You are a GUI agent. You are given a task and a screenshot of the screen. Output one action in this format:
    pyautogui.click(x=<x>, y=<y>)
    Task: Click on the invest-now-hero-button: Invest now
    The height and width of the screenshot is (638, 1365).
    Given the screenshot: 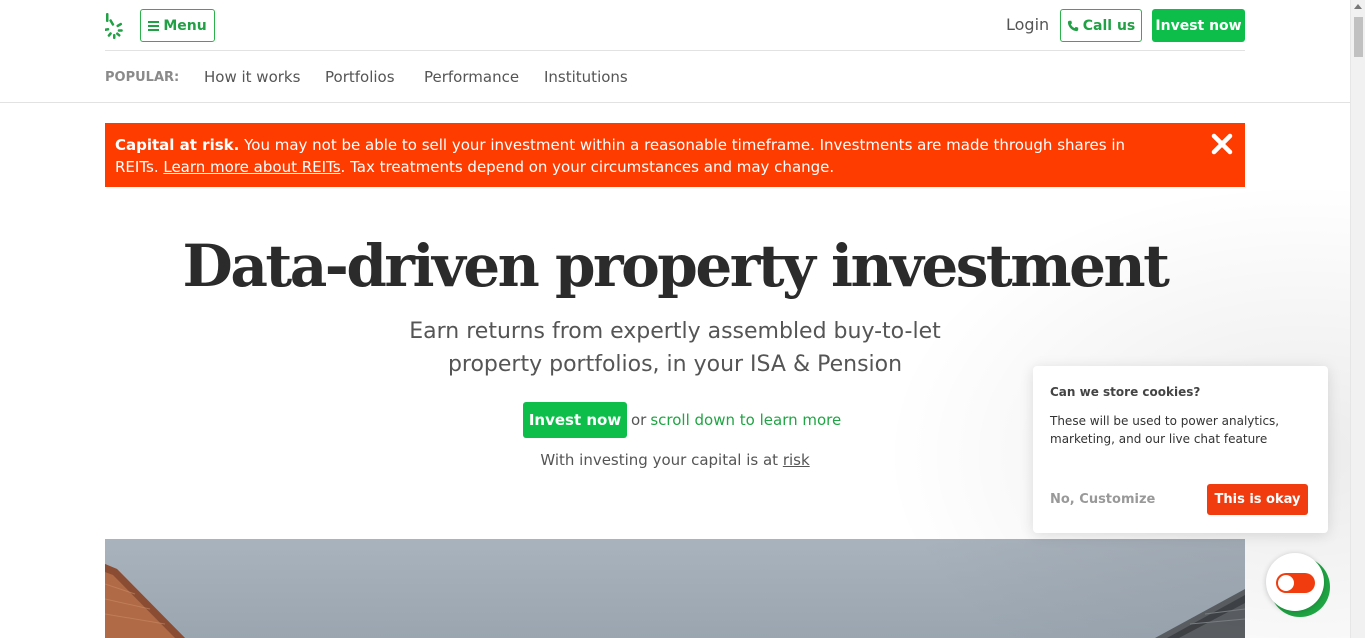 What is the action you would take?
    pyautogui.click(x=575, y=420)
    